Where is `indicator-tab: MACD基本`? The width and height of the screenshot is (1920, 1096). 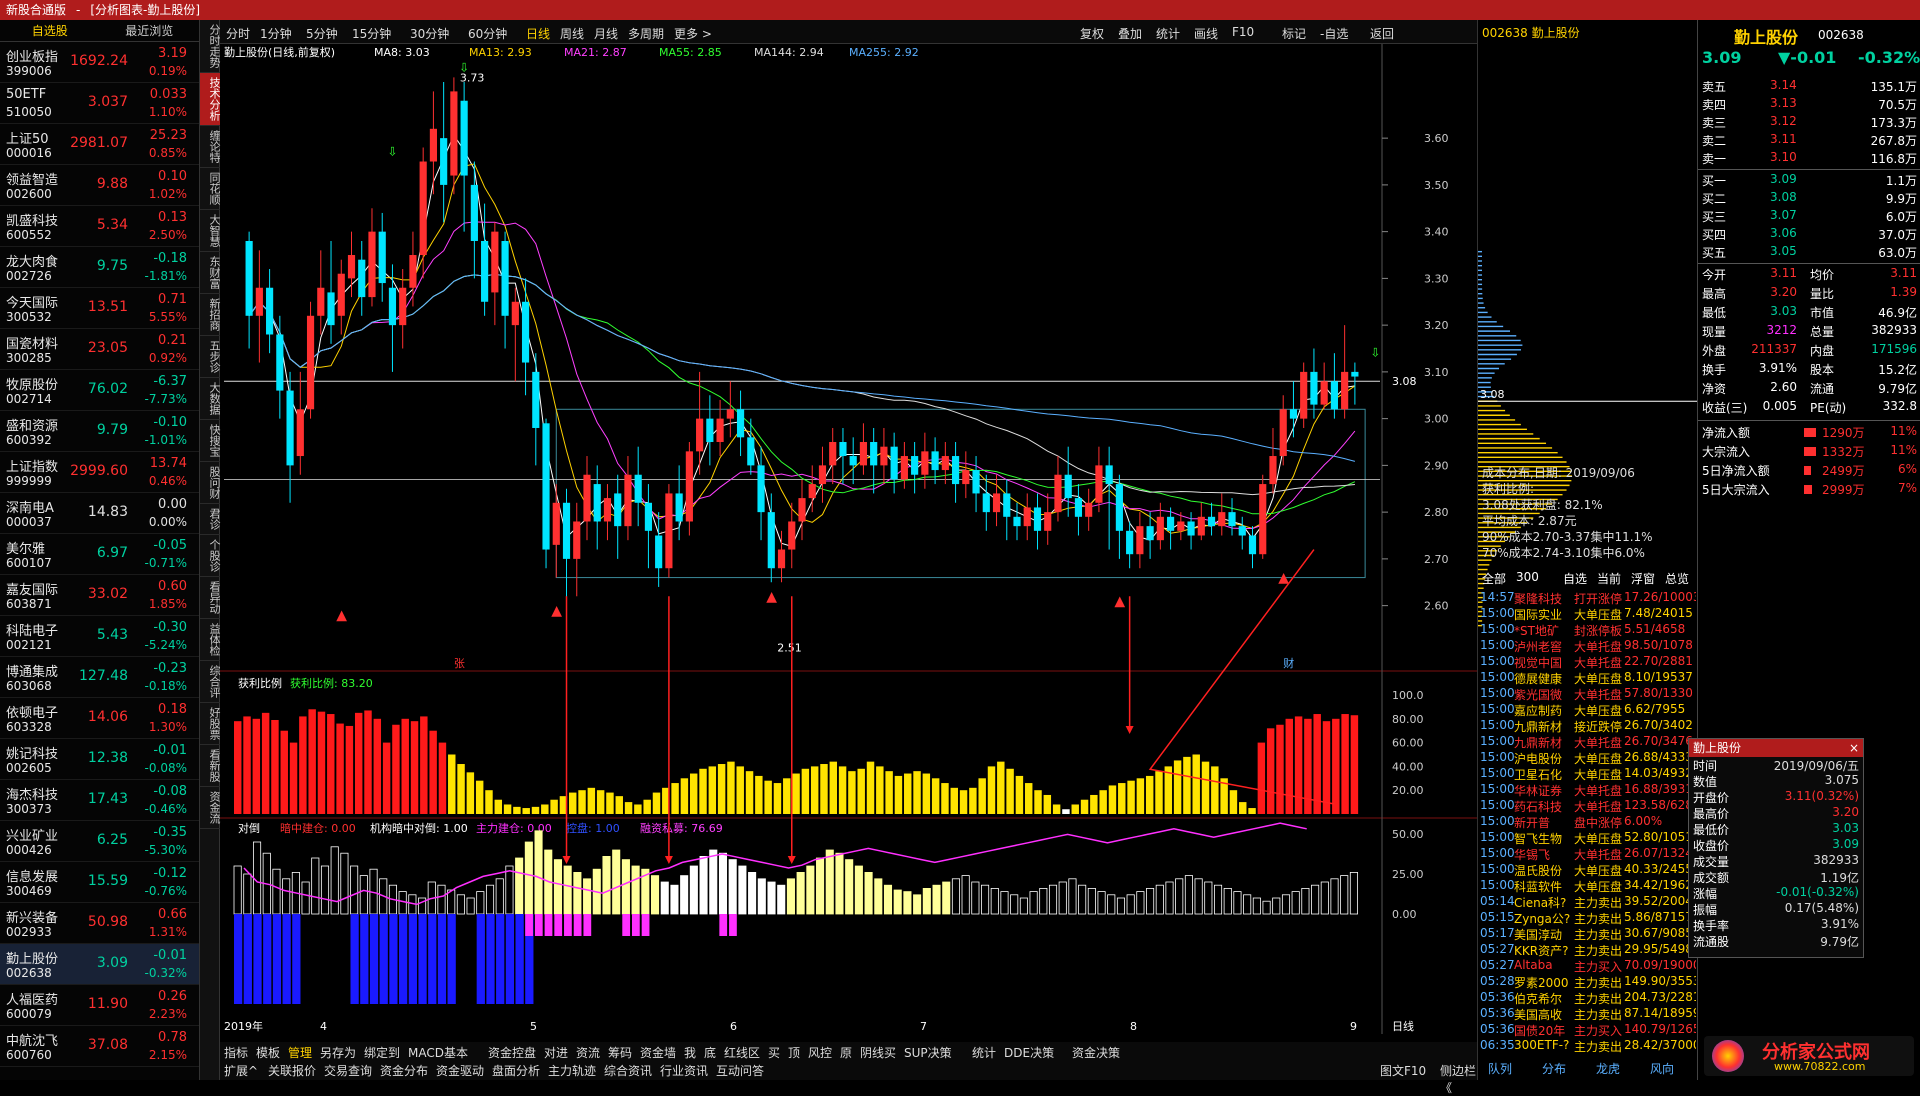
indicator-tab: MACD基本 is located at coordinates (438, 1052).